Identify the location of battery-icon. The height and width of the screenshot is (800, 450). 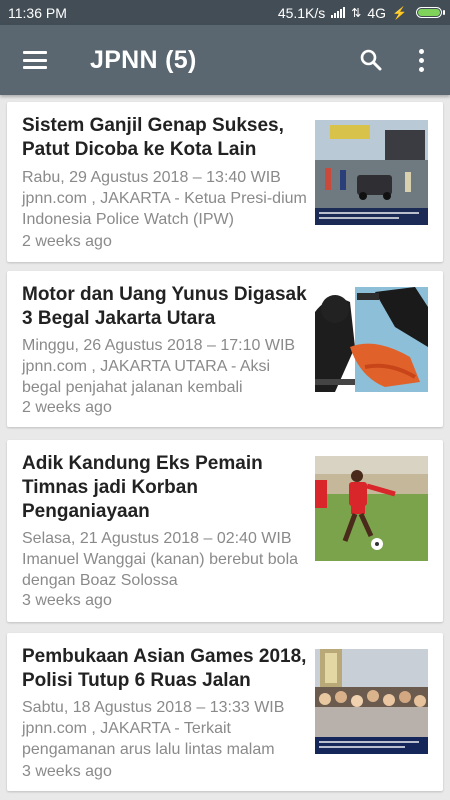
(430, 12).